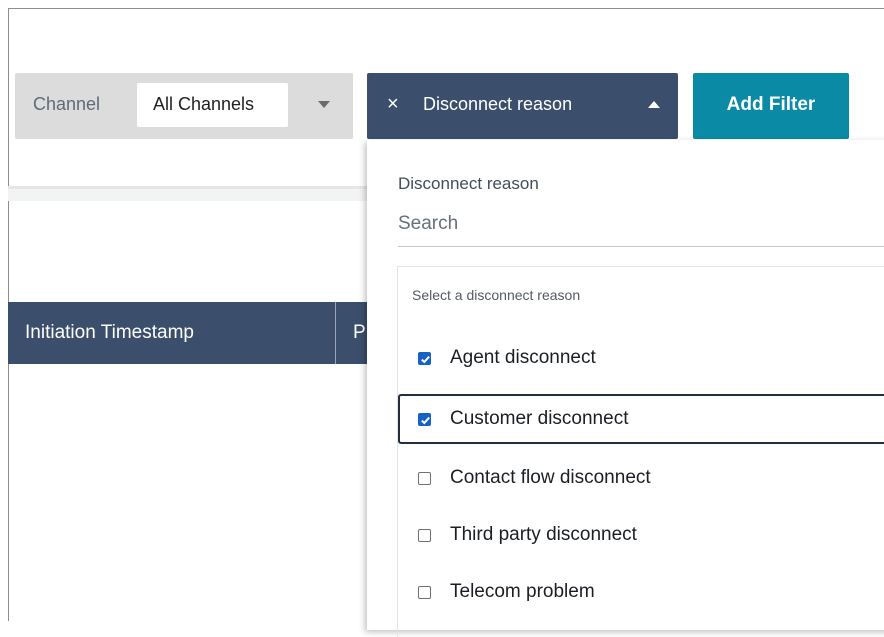 This screenshot has width=884, height=637. I want to click on disconnect-reason-filter-chip: × Disconnect reason, so click(522, 106).